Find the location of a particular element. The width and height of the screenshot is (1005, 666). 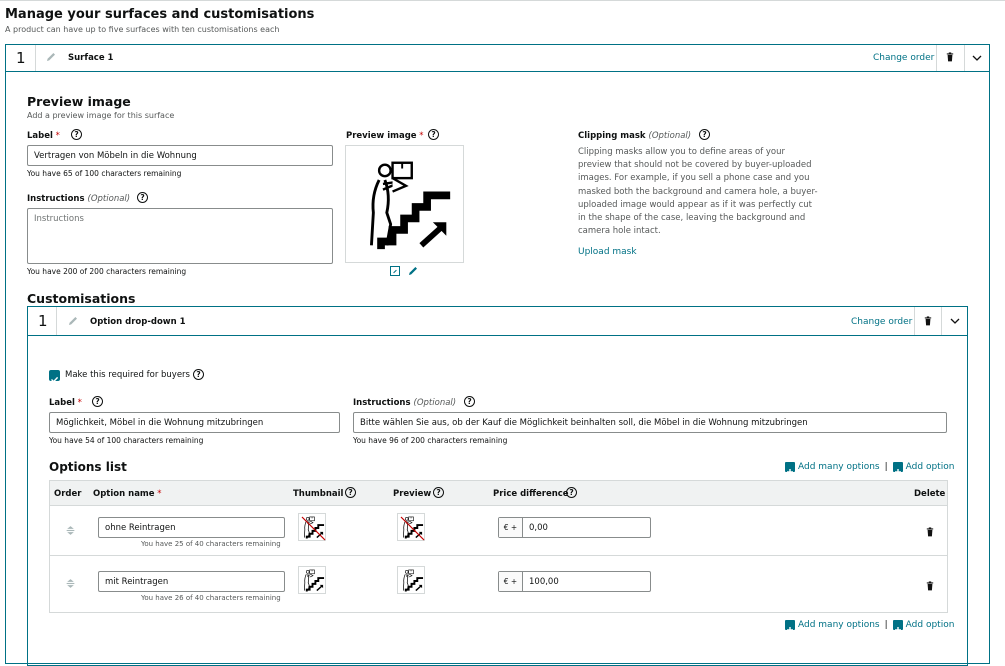

instructions-field-label: Instructions (Optional) is located at coordinates (79, 199).